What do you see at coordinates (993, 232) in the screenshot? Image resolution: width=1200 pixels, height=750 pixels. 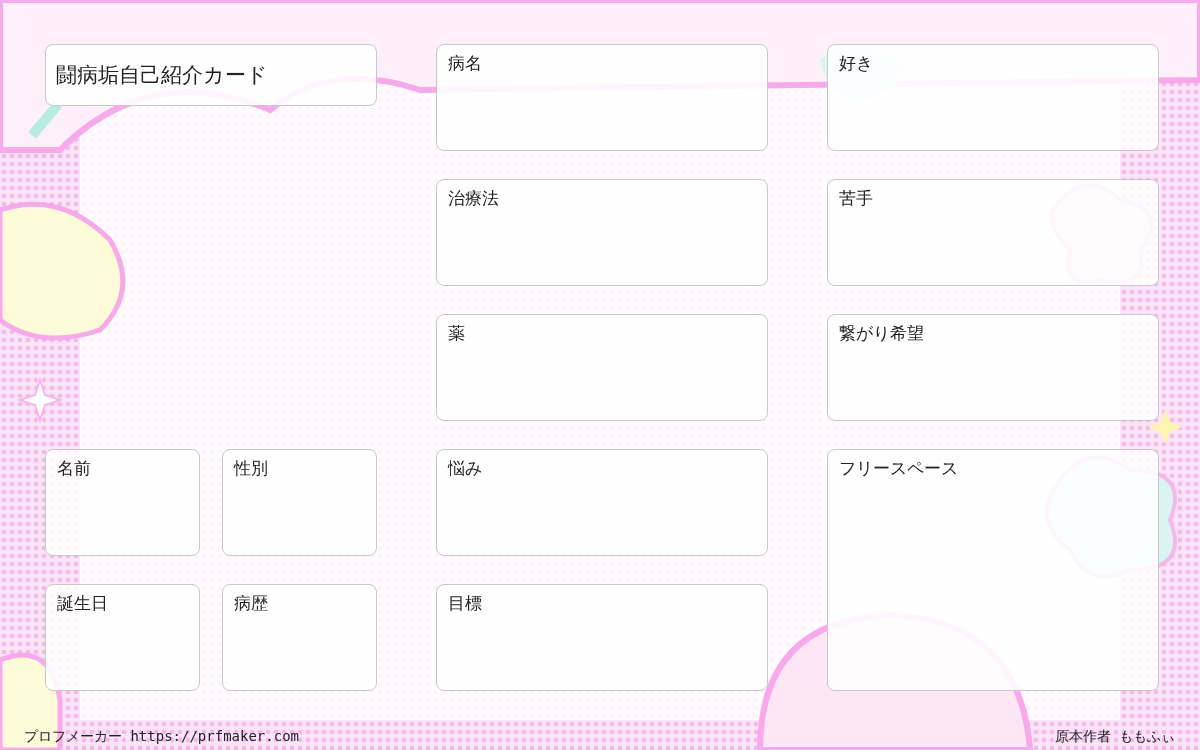 I see `field-box: 苦手` at bounding box center [993, 232].